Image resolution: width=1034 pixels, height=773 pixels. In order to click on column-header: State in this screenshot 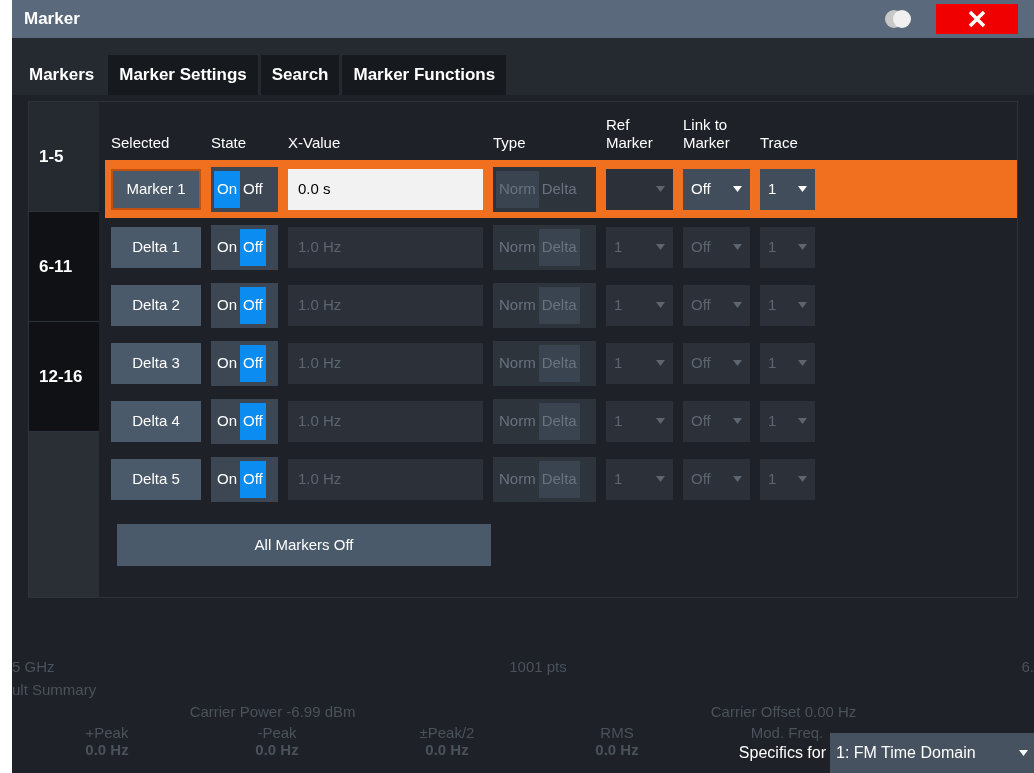, I will do `click(229, 143)`.